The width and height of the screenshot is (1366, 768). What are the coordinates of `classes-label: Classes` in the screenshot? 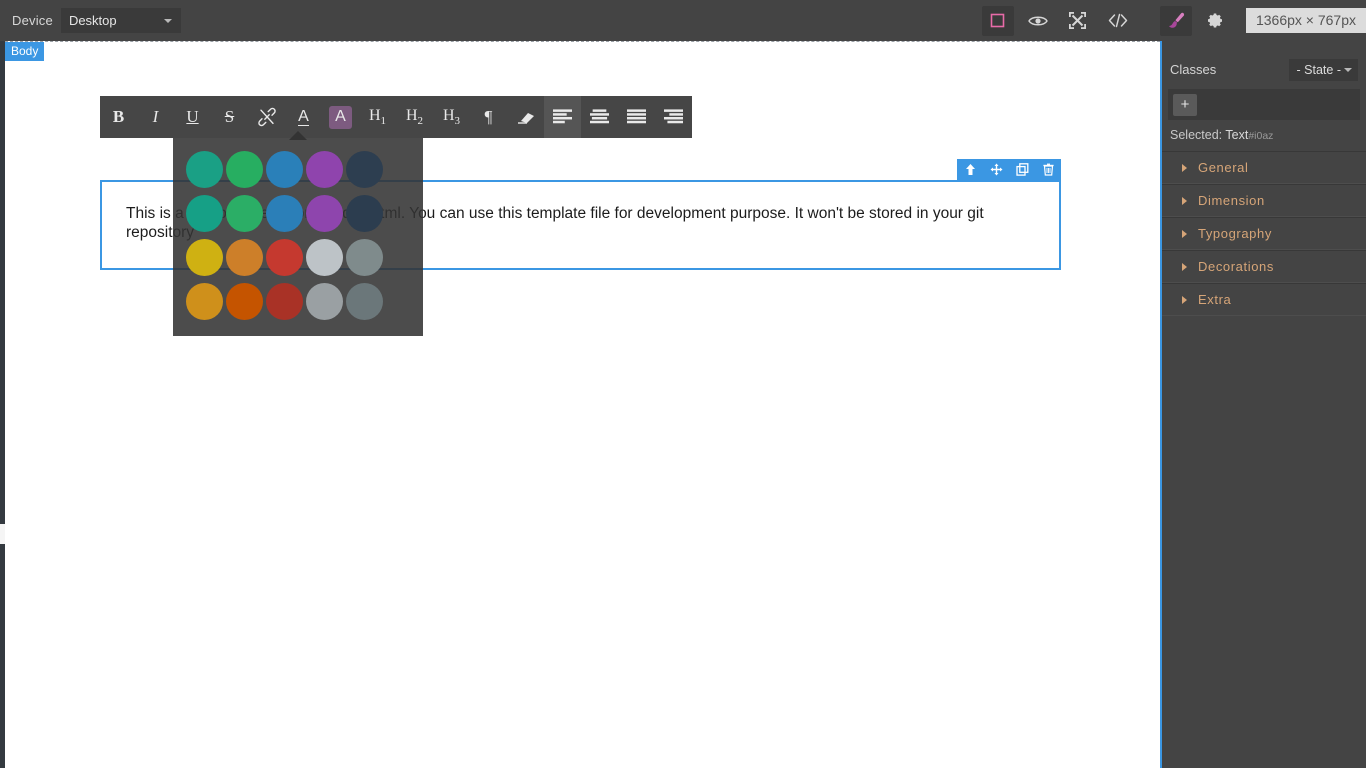 It's located at (1193, 69).